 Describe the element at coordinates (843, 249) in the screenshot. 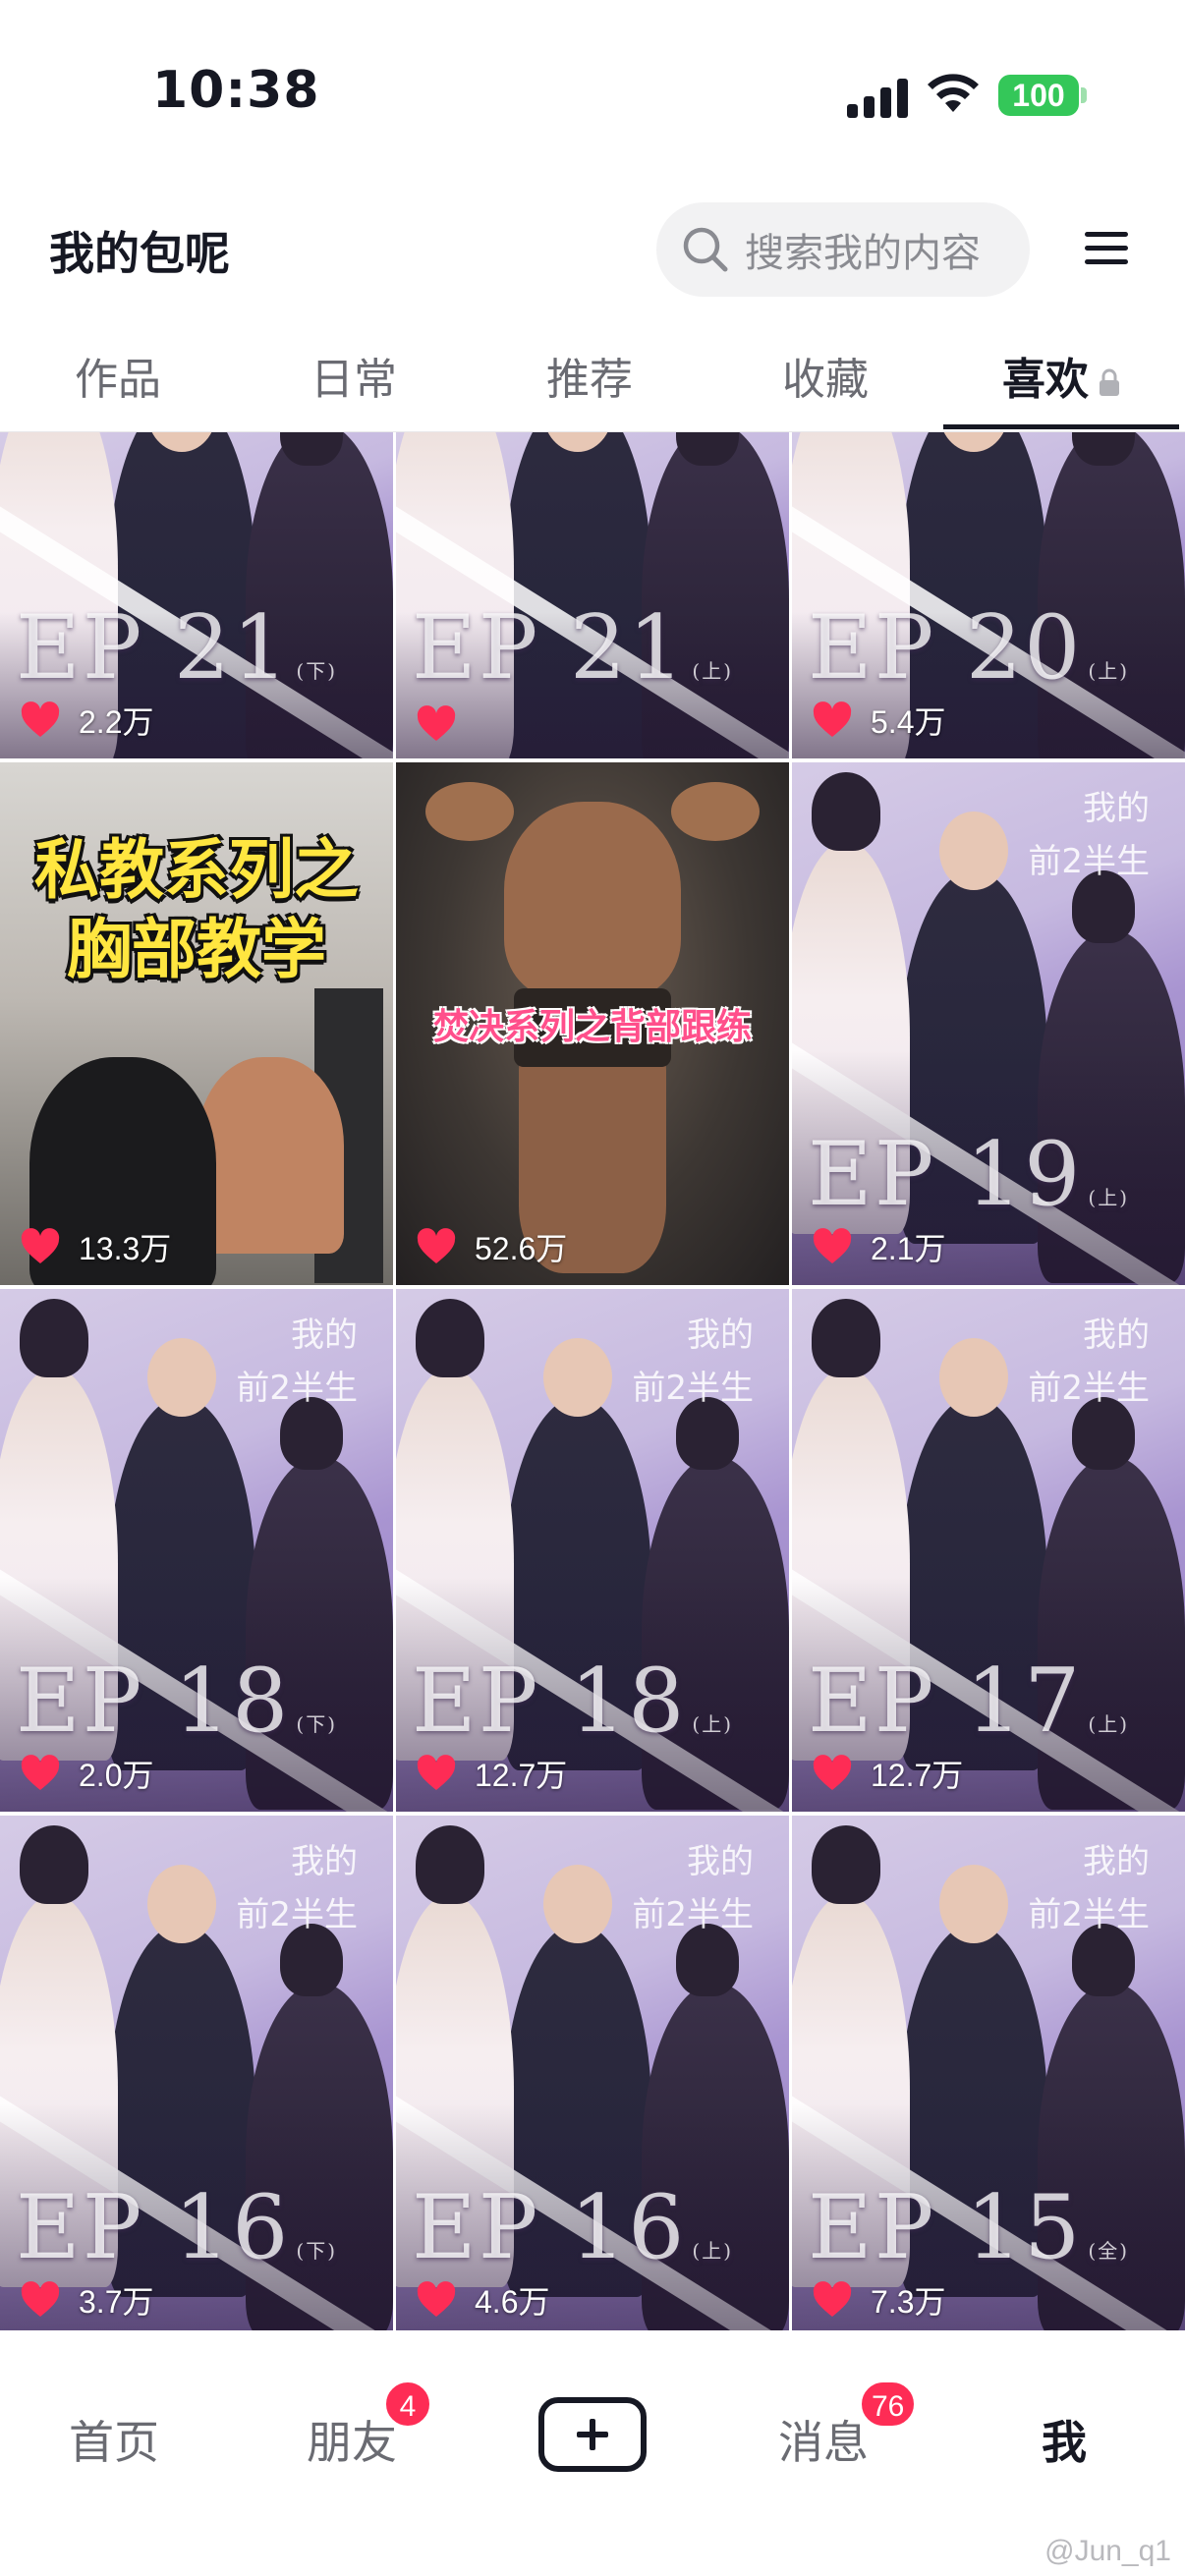

I see `search-input: 搜索我的内容` at that location.